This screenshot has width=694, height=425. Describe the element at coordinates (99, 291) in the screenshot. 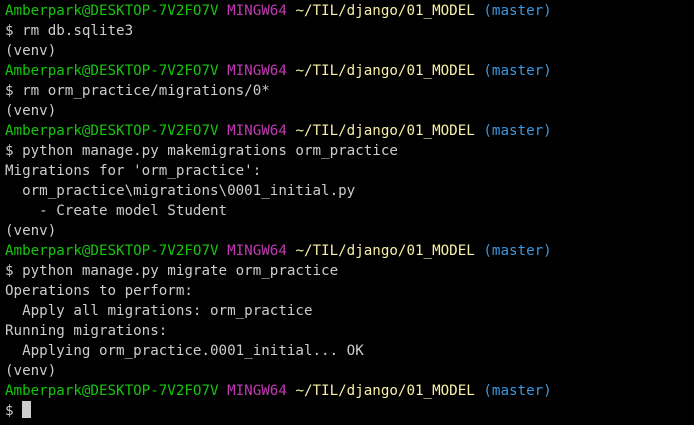

I see `output-text: Operations to perform:` at that location.